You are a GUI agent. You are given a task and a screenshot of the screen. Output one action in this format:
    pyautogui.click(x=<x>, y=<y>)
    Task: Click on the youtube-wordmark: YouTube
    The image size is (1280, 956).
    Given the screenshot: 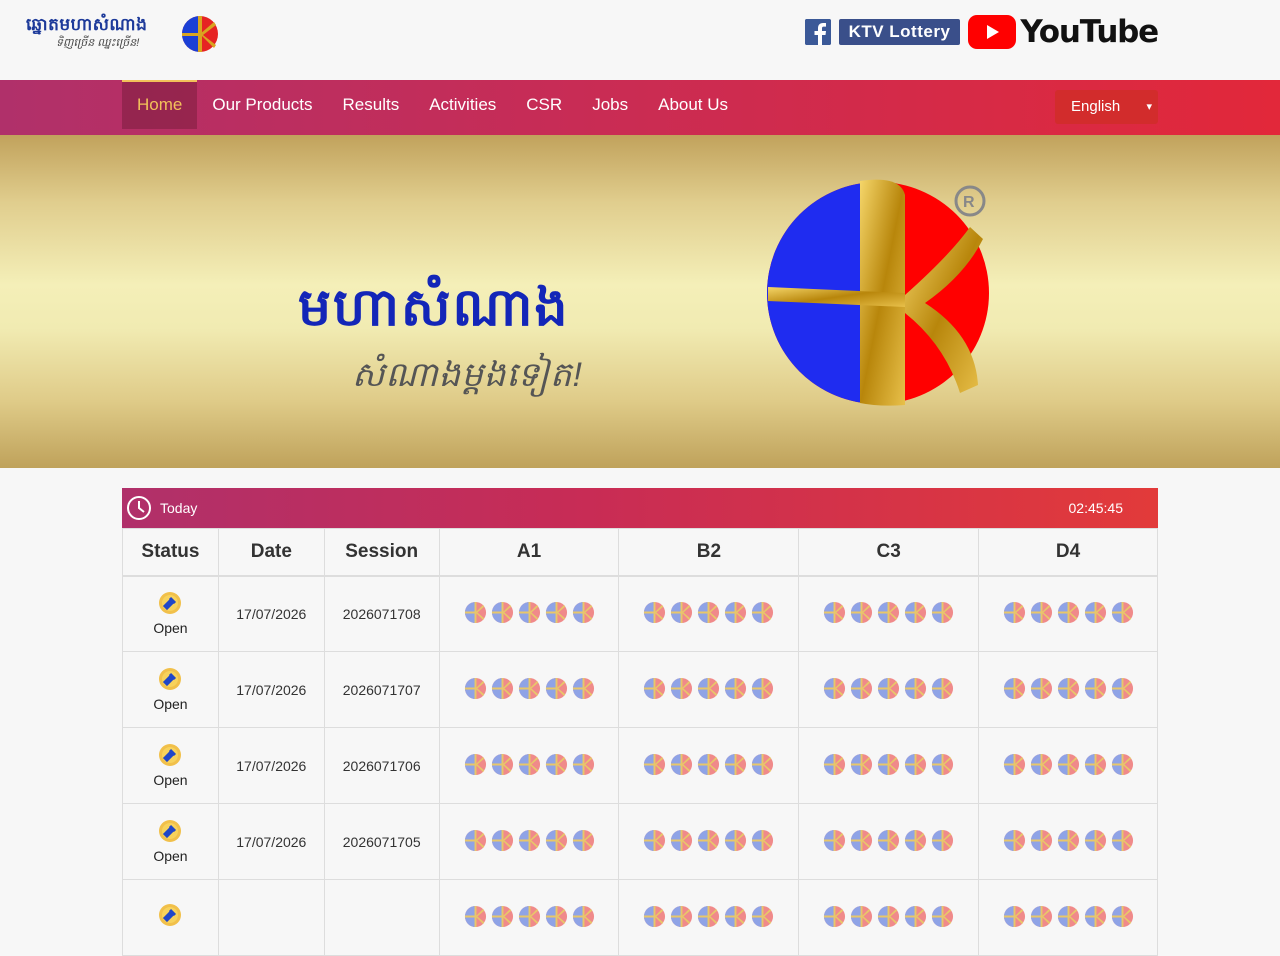 What is the action you would take?
    pyautogui.click(x=1089, y=32)
    